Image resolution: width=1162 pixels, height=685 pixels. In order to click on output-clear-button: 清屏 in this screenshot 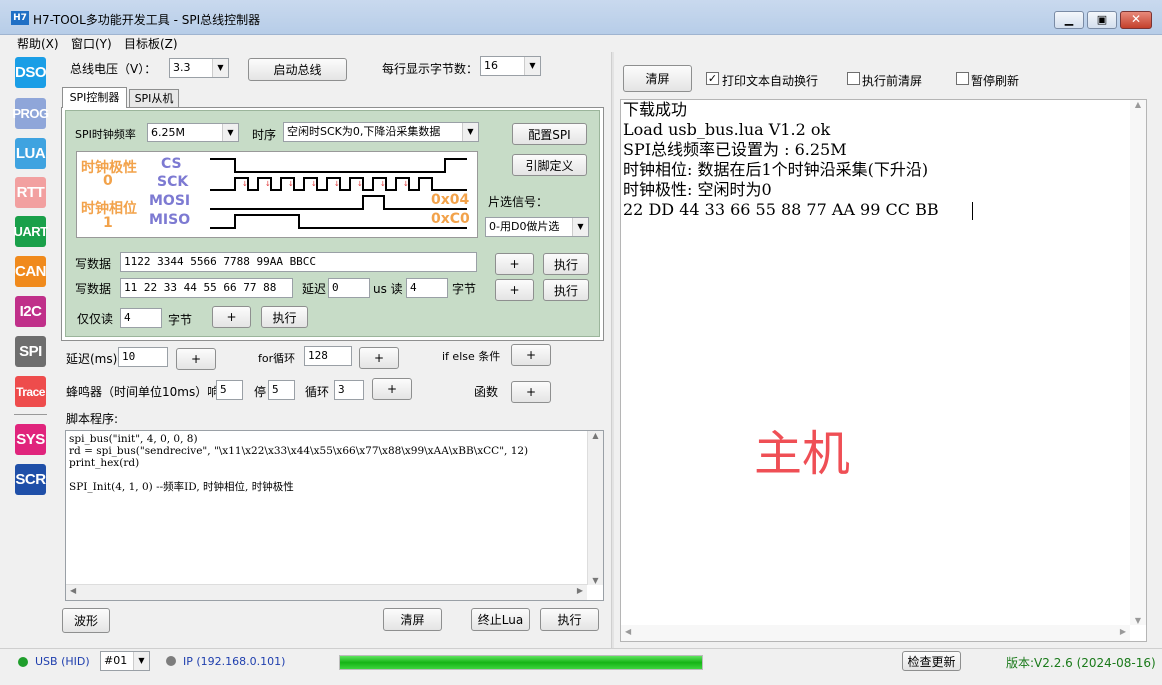, I will do `click(657, 78)`.